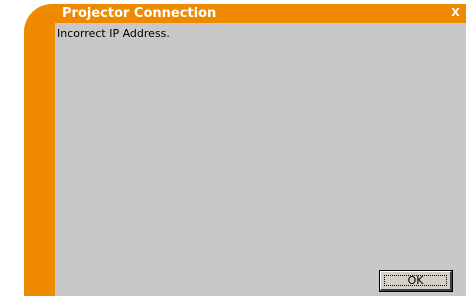 This screenshot has height=300, width=474. I want to click on close-button: X, so click(455, 13).